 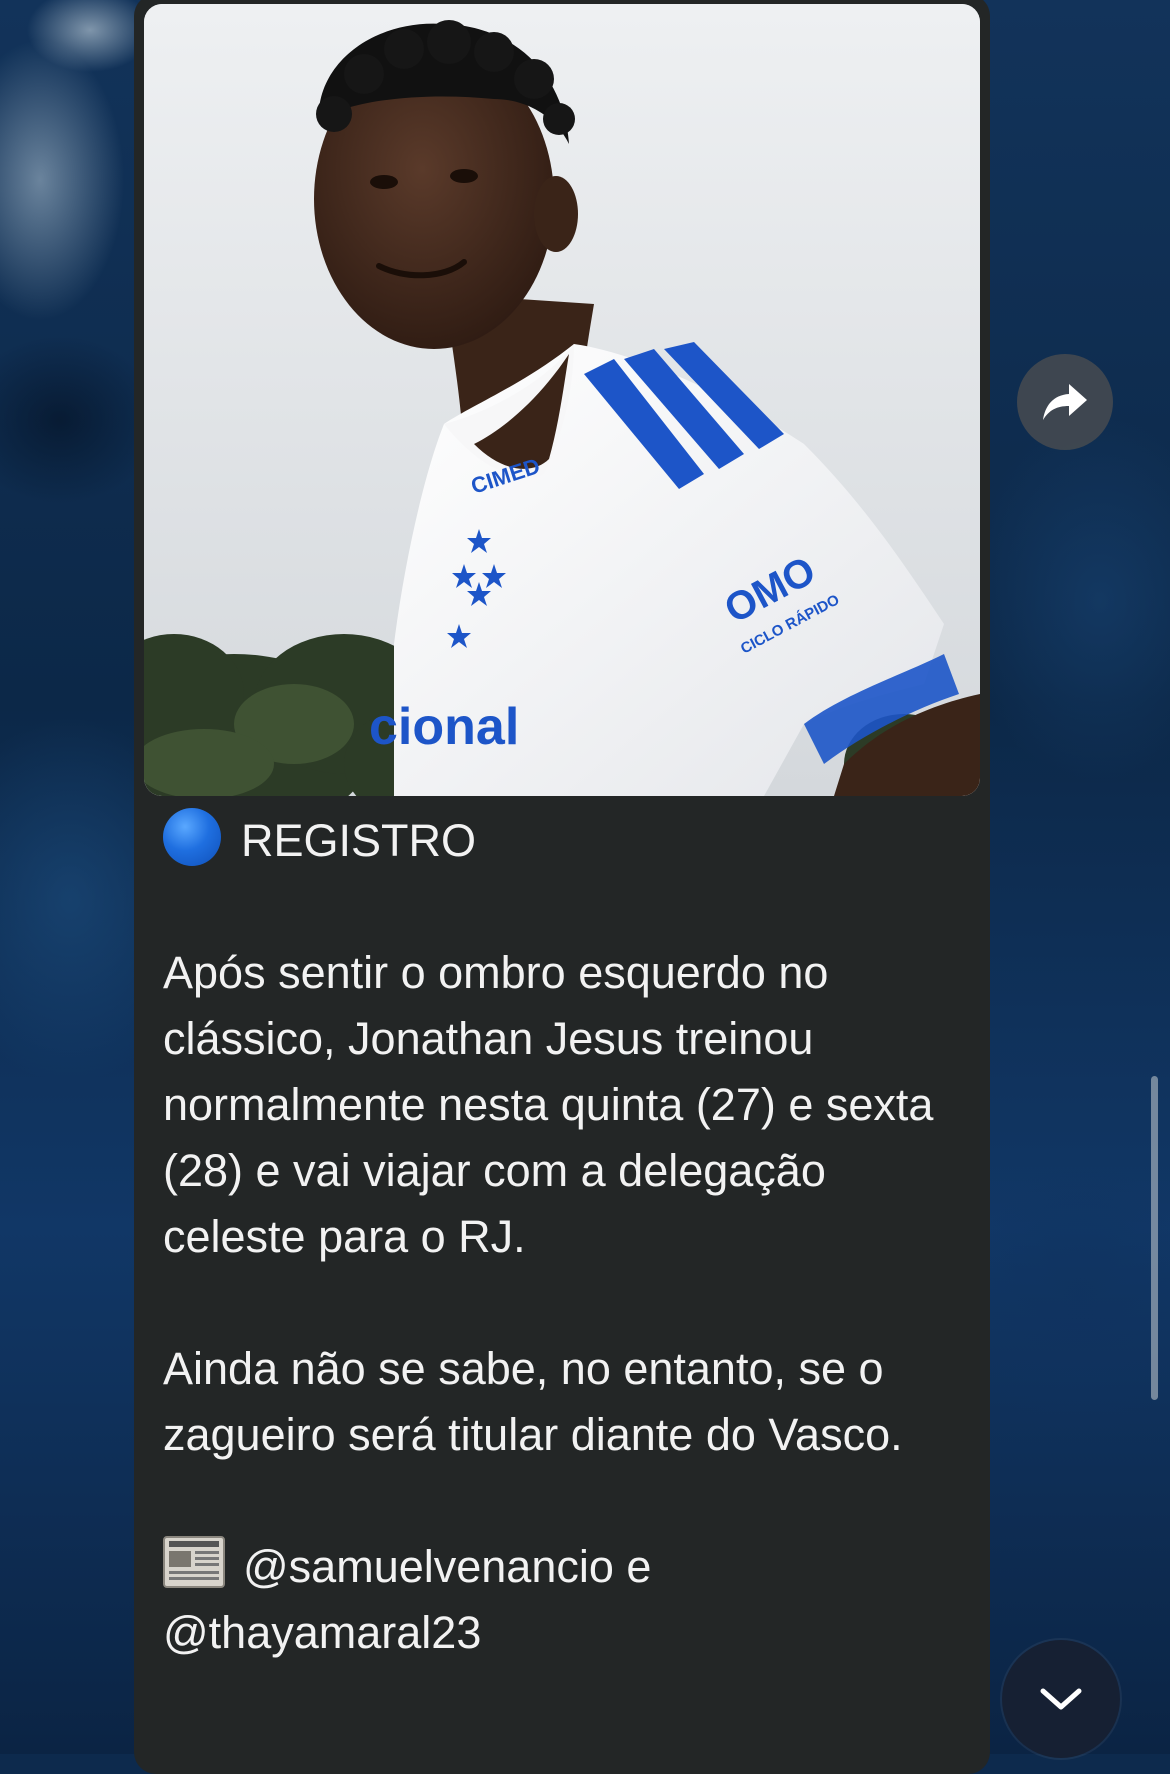 I want to click on scroll-down-button, so click(x=1061, y=1699).